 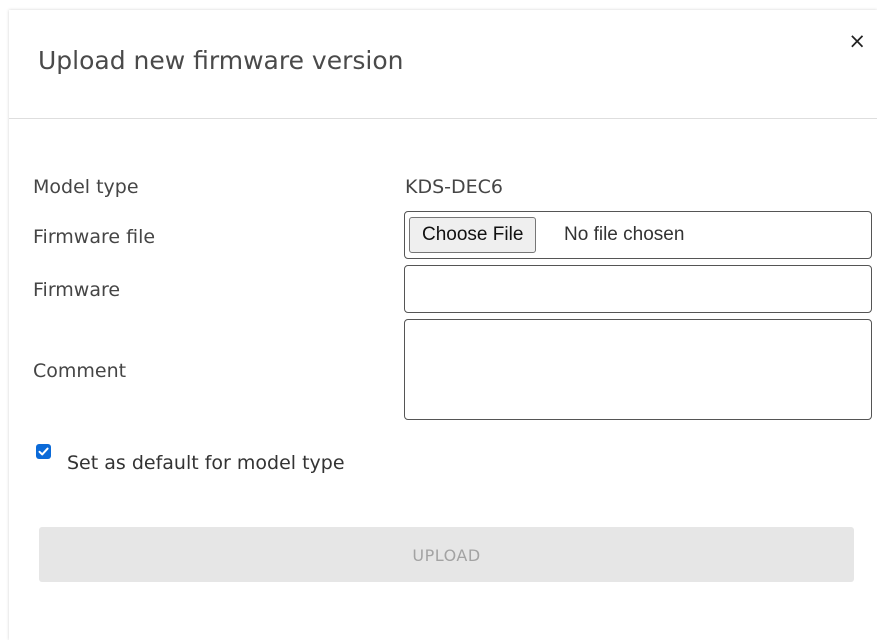 I want to click on model-type-value: KDS-DEC6, so click(x=454, y=187).